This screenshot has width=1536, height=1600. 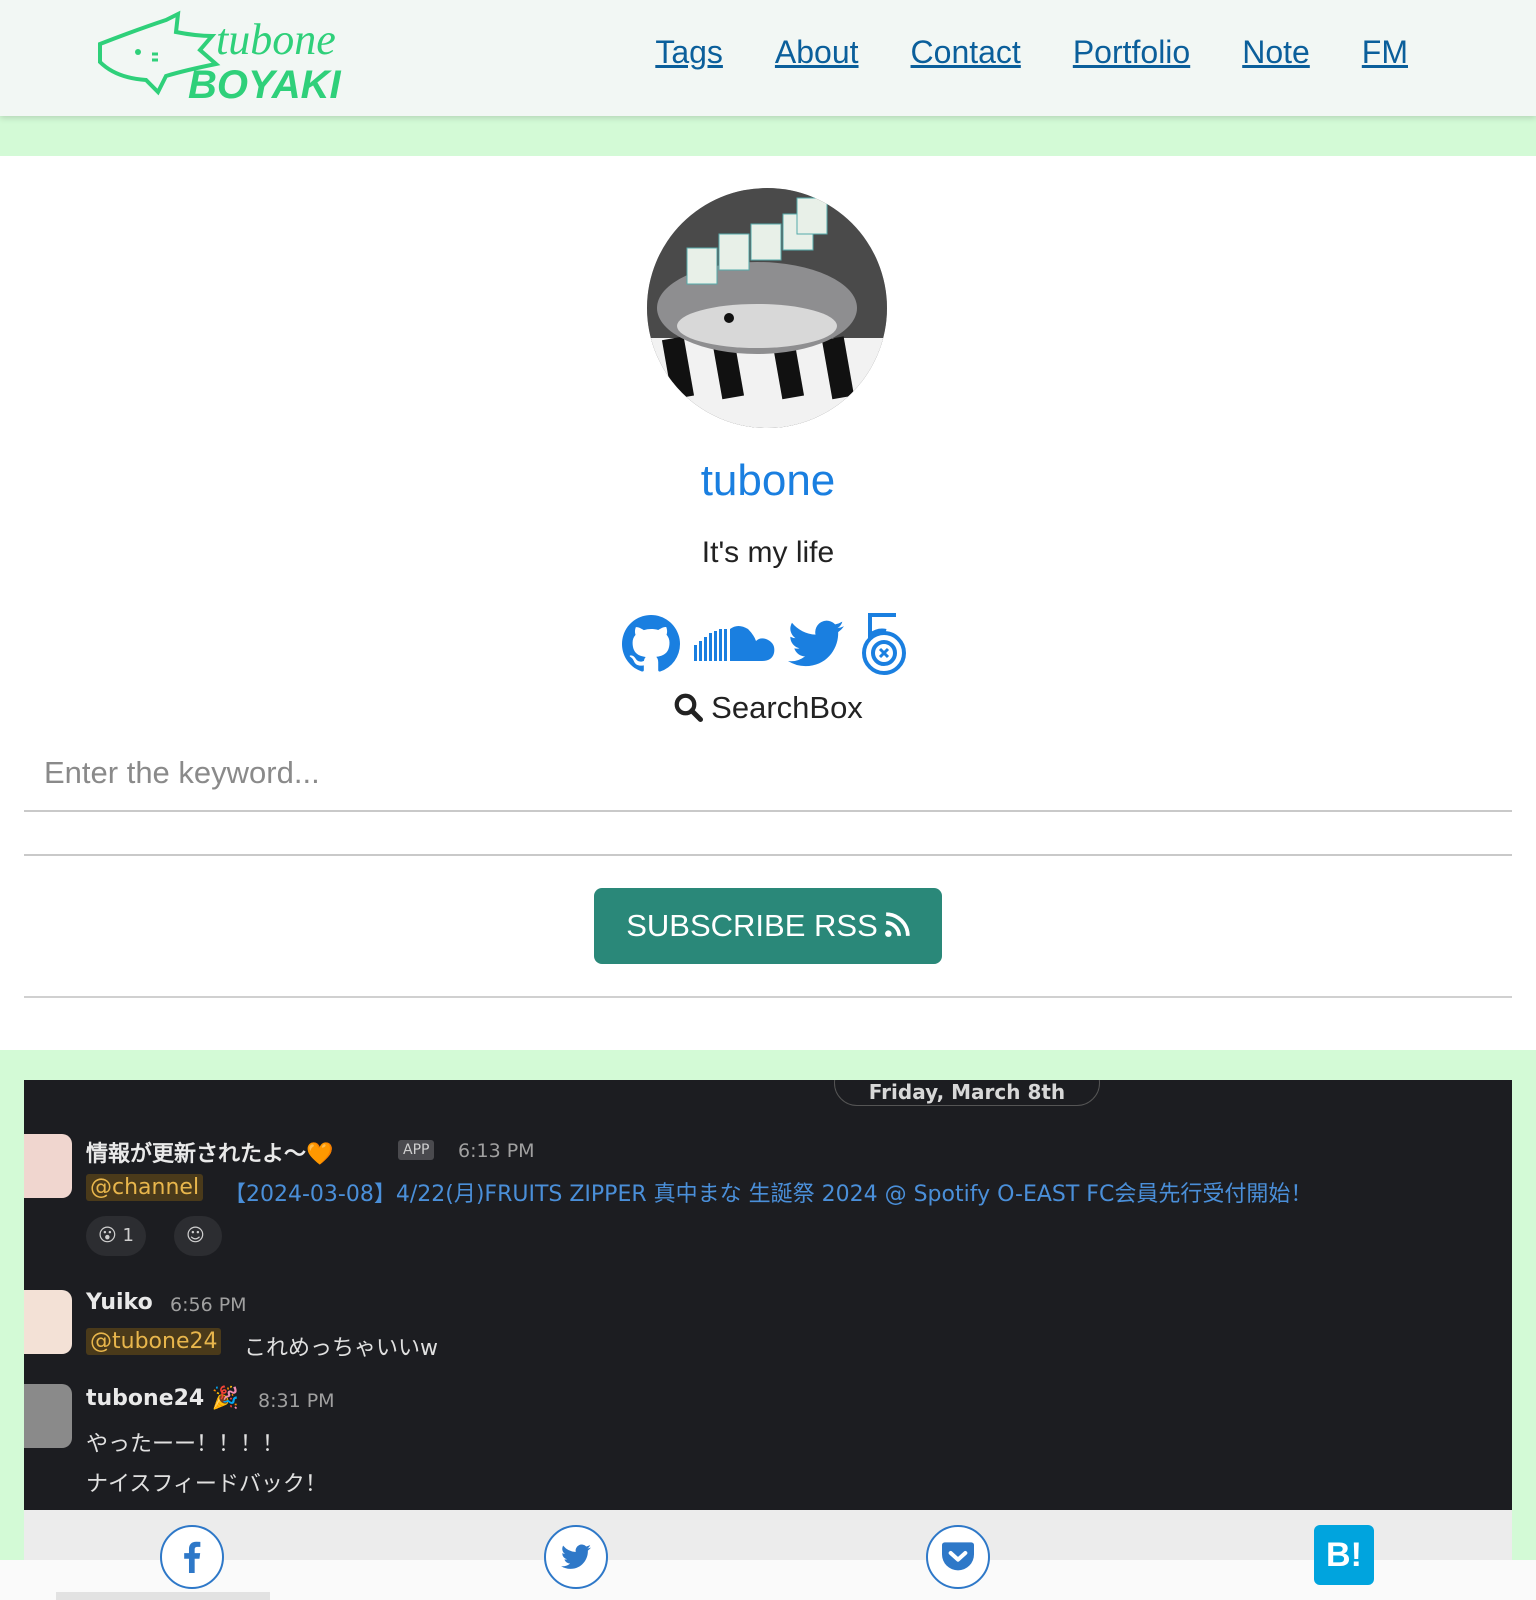 What do you see at coordinates (296, 1401) in the screenshot?
I see `message-time: 8:31 PM` at bounding box center [296, 1401].